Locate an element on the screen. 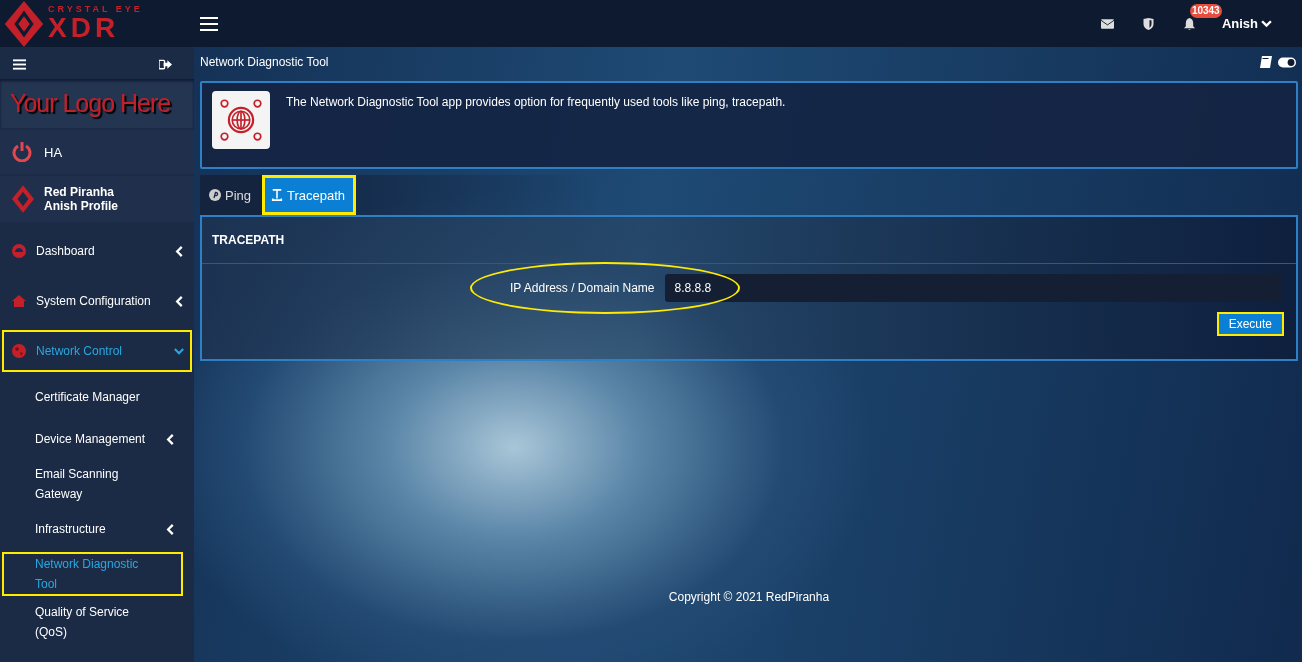  shield-icon is located at coordinates (1148, 23).